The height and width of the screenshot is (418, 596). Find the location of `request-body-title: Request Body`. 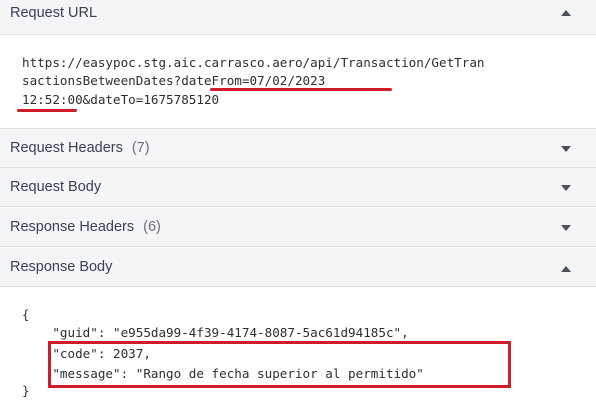

request-body-title: Request Body is located at coordinates (56, 187).